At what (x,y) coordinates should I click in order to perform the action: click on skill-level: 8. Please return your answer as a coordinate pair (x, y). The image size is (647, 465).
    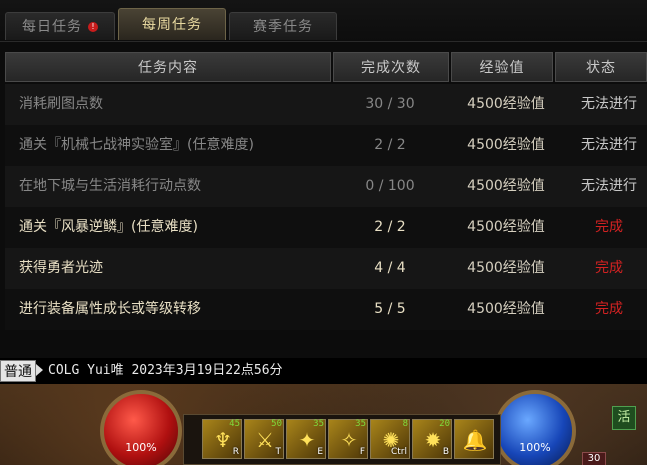
    Looking at the image, I should click on (405, 424).